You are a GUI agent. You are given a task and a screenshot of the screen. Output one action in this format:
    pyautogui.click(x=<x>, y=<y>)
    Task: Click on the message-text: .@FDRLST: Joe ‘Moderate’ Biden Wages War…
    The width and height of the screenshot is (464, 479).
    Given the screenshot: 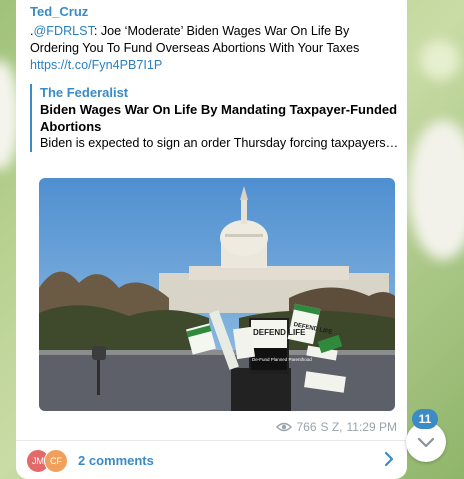 What is the action you would take?
    pyautogui.click(x=214, y=48)
    